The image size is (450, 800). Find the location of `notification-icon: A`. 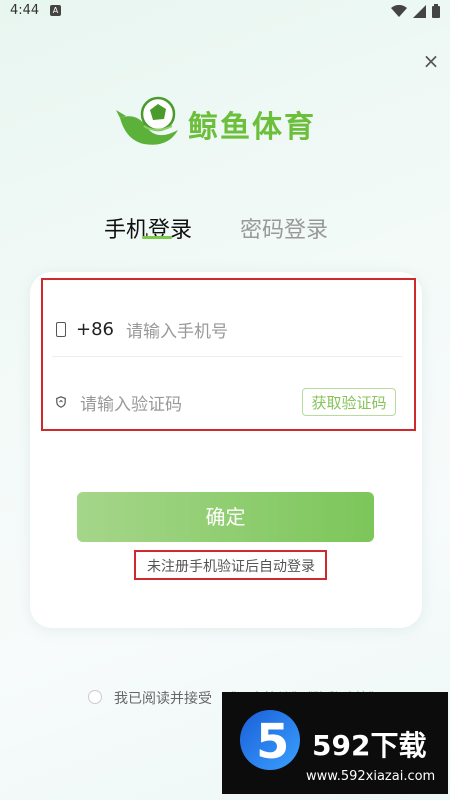

notification-icon: A is located at coordinates (55, 10).